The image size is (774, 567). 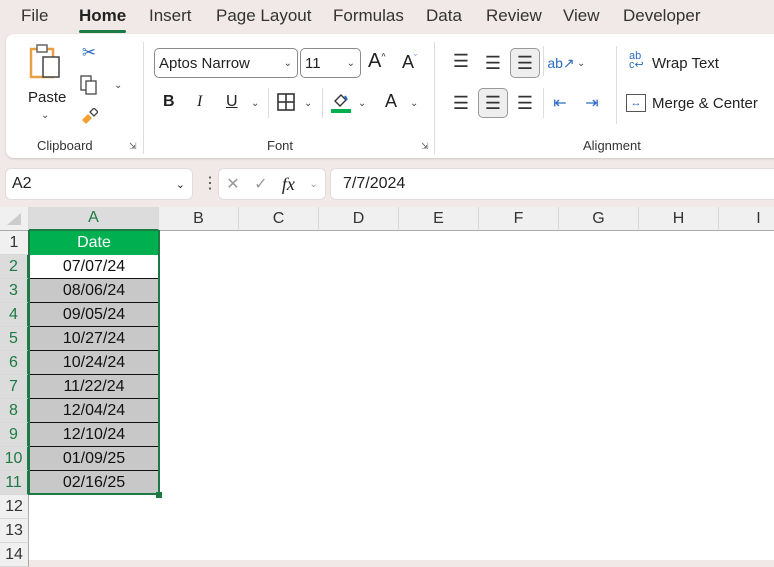 What do you see at coordinates (94, 363) in the screenshot?
I see `date-cell: 10/24/24` at bounding box center [94, 363].